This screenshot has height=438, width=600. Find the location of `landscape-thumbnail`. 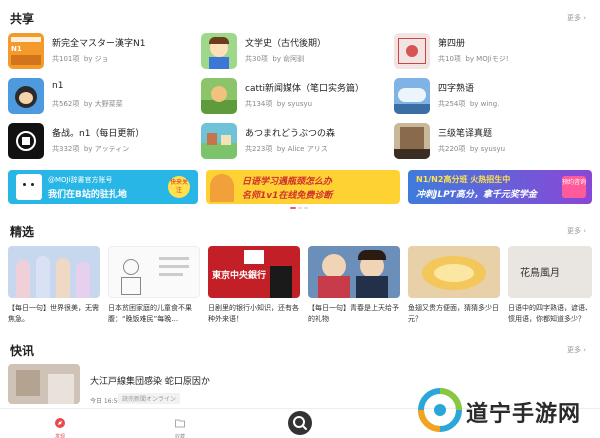

landscape-thumbnail is located at coordinates (412, 96).